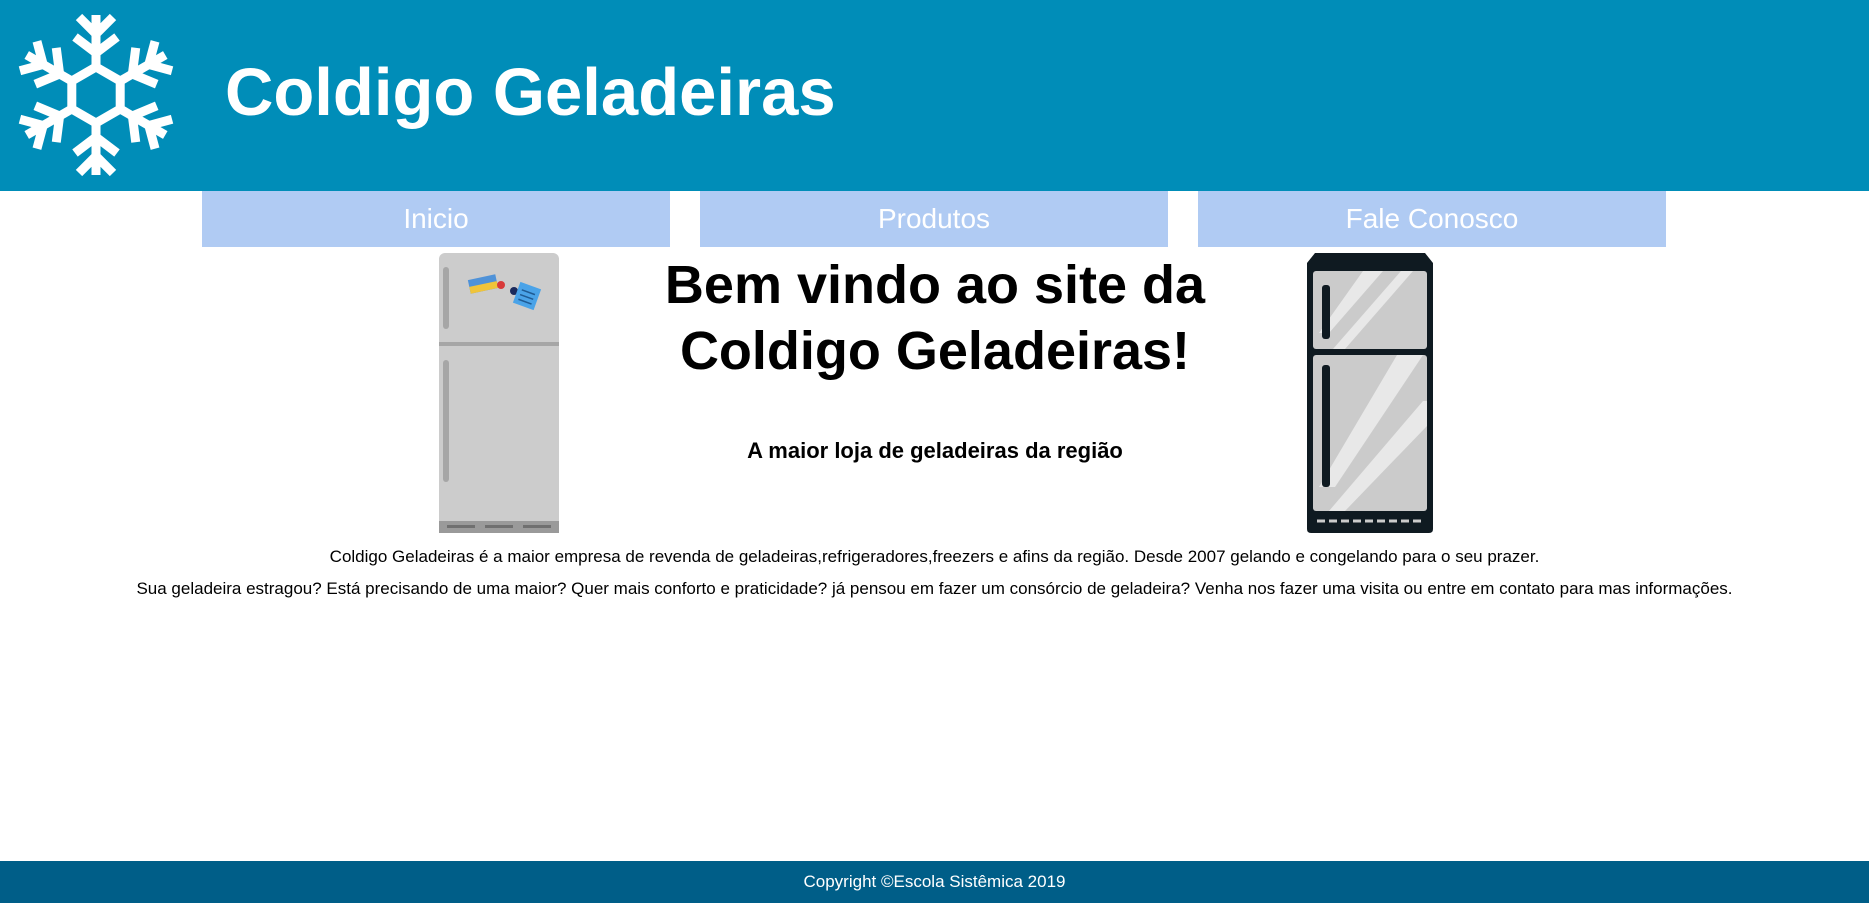 The width and height of the screenshot is (1869, 903). What do you see at coordinates (530, 92) in the screenshot?
I see `site-title: Coldigo Geladeiras` at bounding box center [530, 92].